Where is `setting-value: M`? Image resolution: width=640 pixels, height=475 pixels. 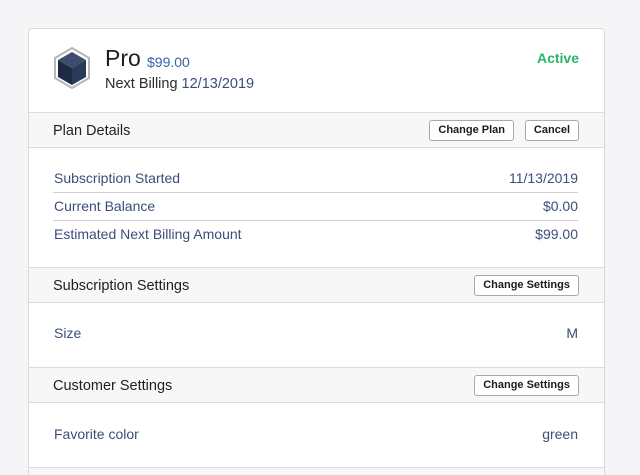 setting-value: M is located at coordinates (572, 333).